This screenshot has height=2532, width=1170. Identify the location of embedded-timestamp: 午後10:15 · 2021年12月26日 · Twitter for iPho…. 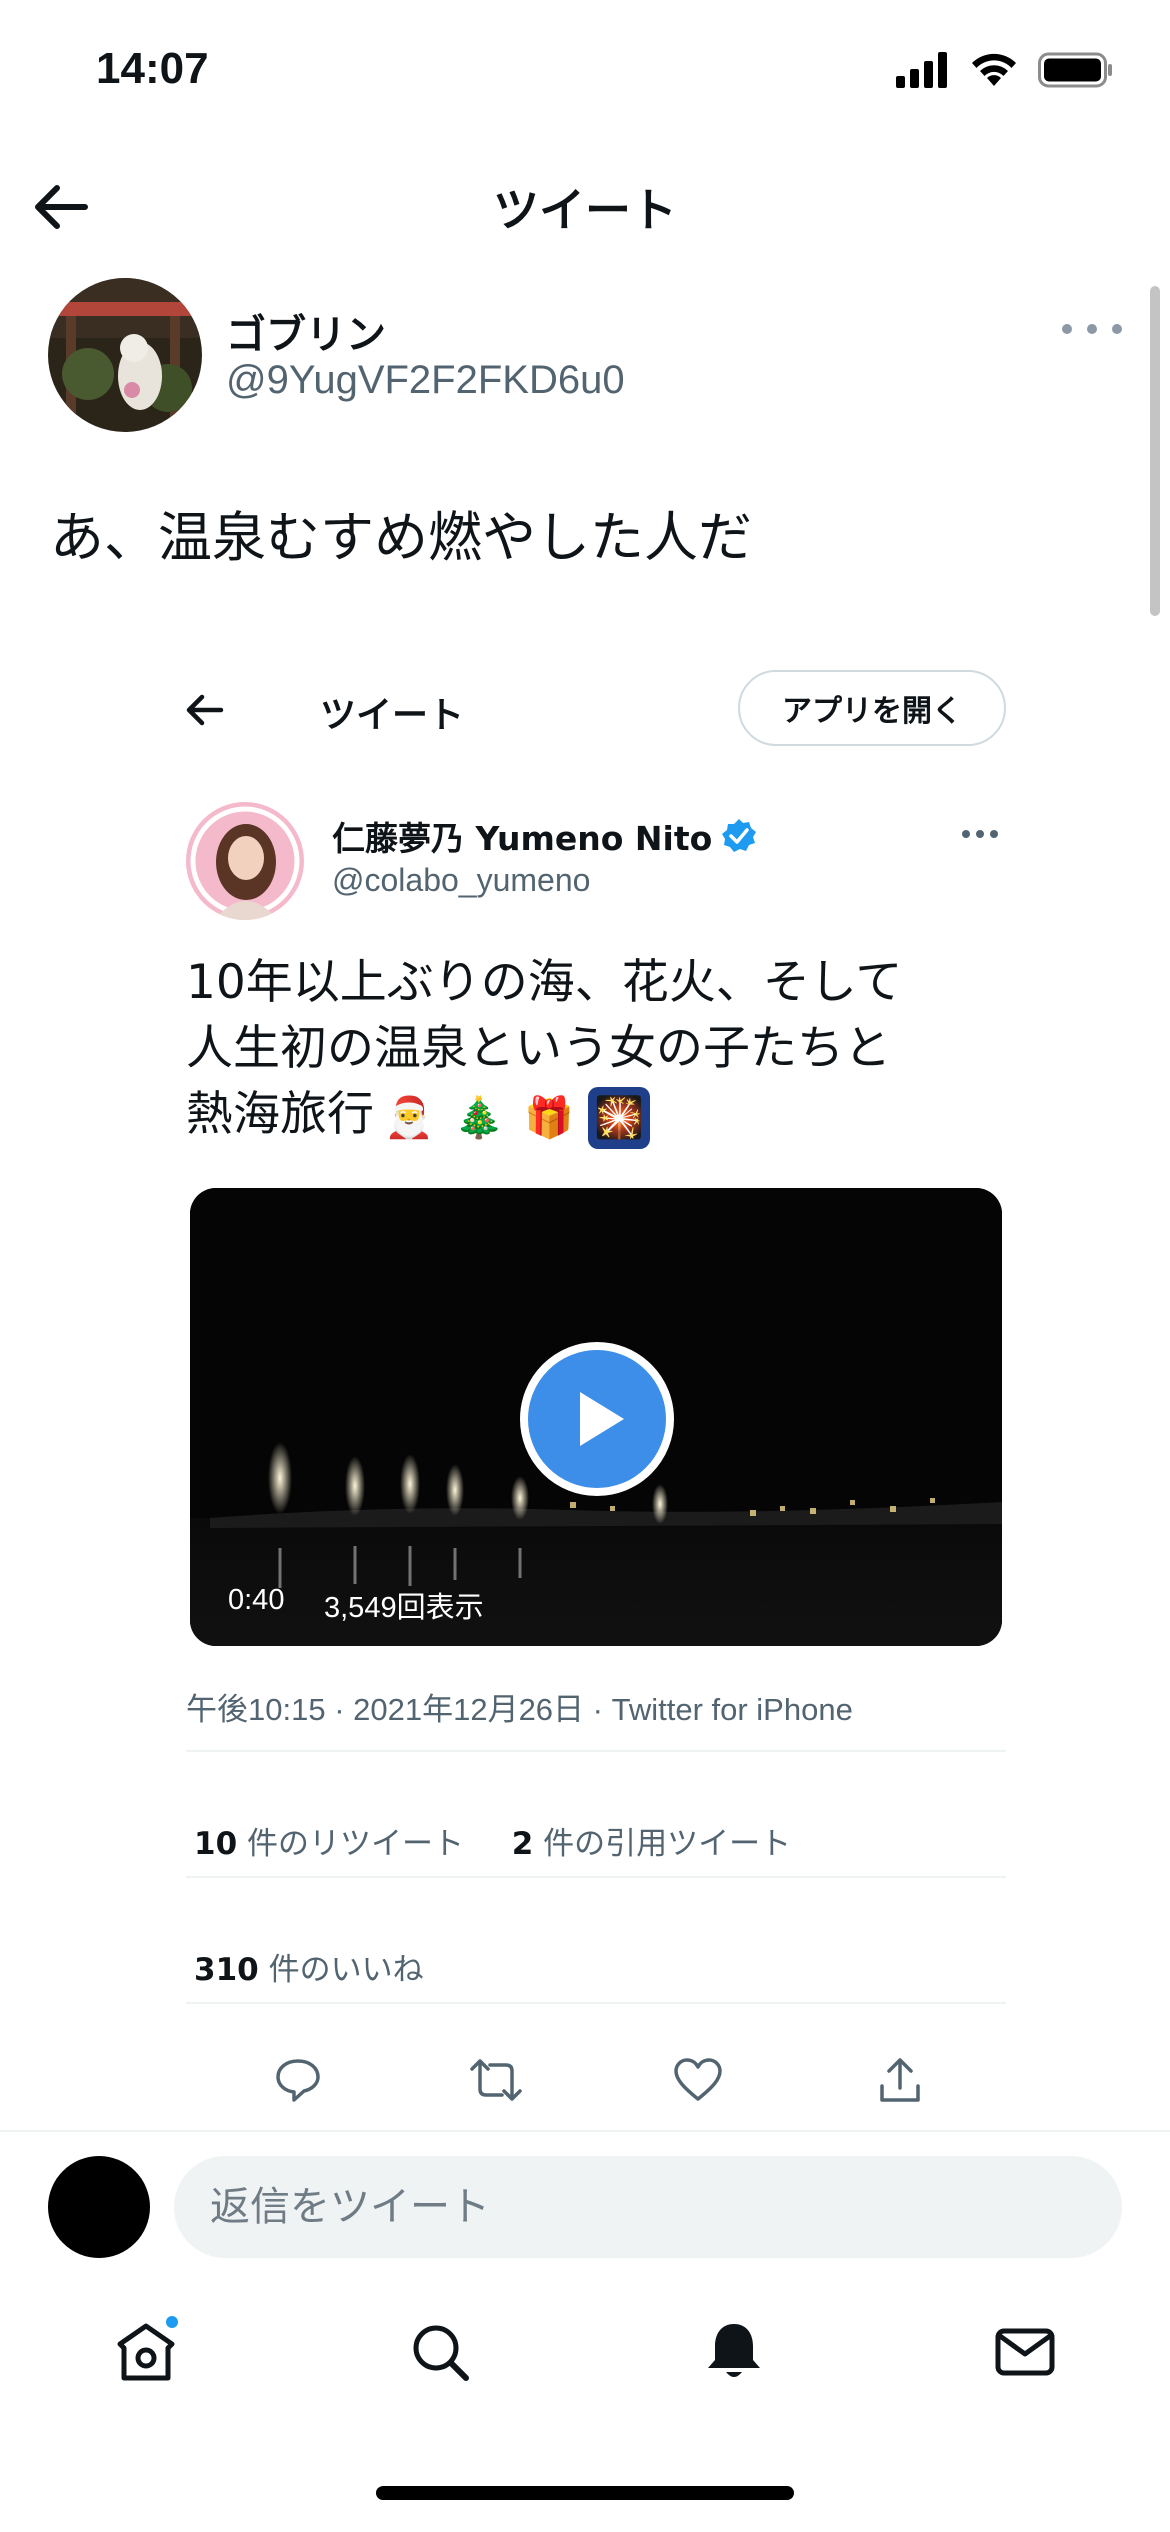
(519, 1709).